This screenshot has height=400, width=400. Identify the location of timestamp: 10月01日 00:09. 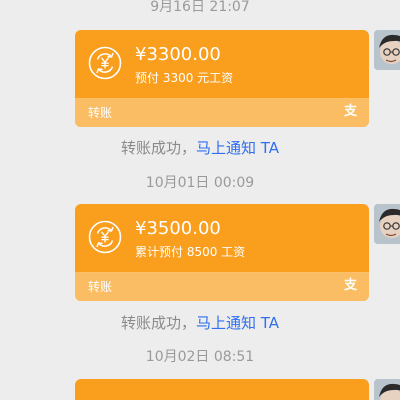
(200, 183).